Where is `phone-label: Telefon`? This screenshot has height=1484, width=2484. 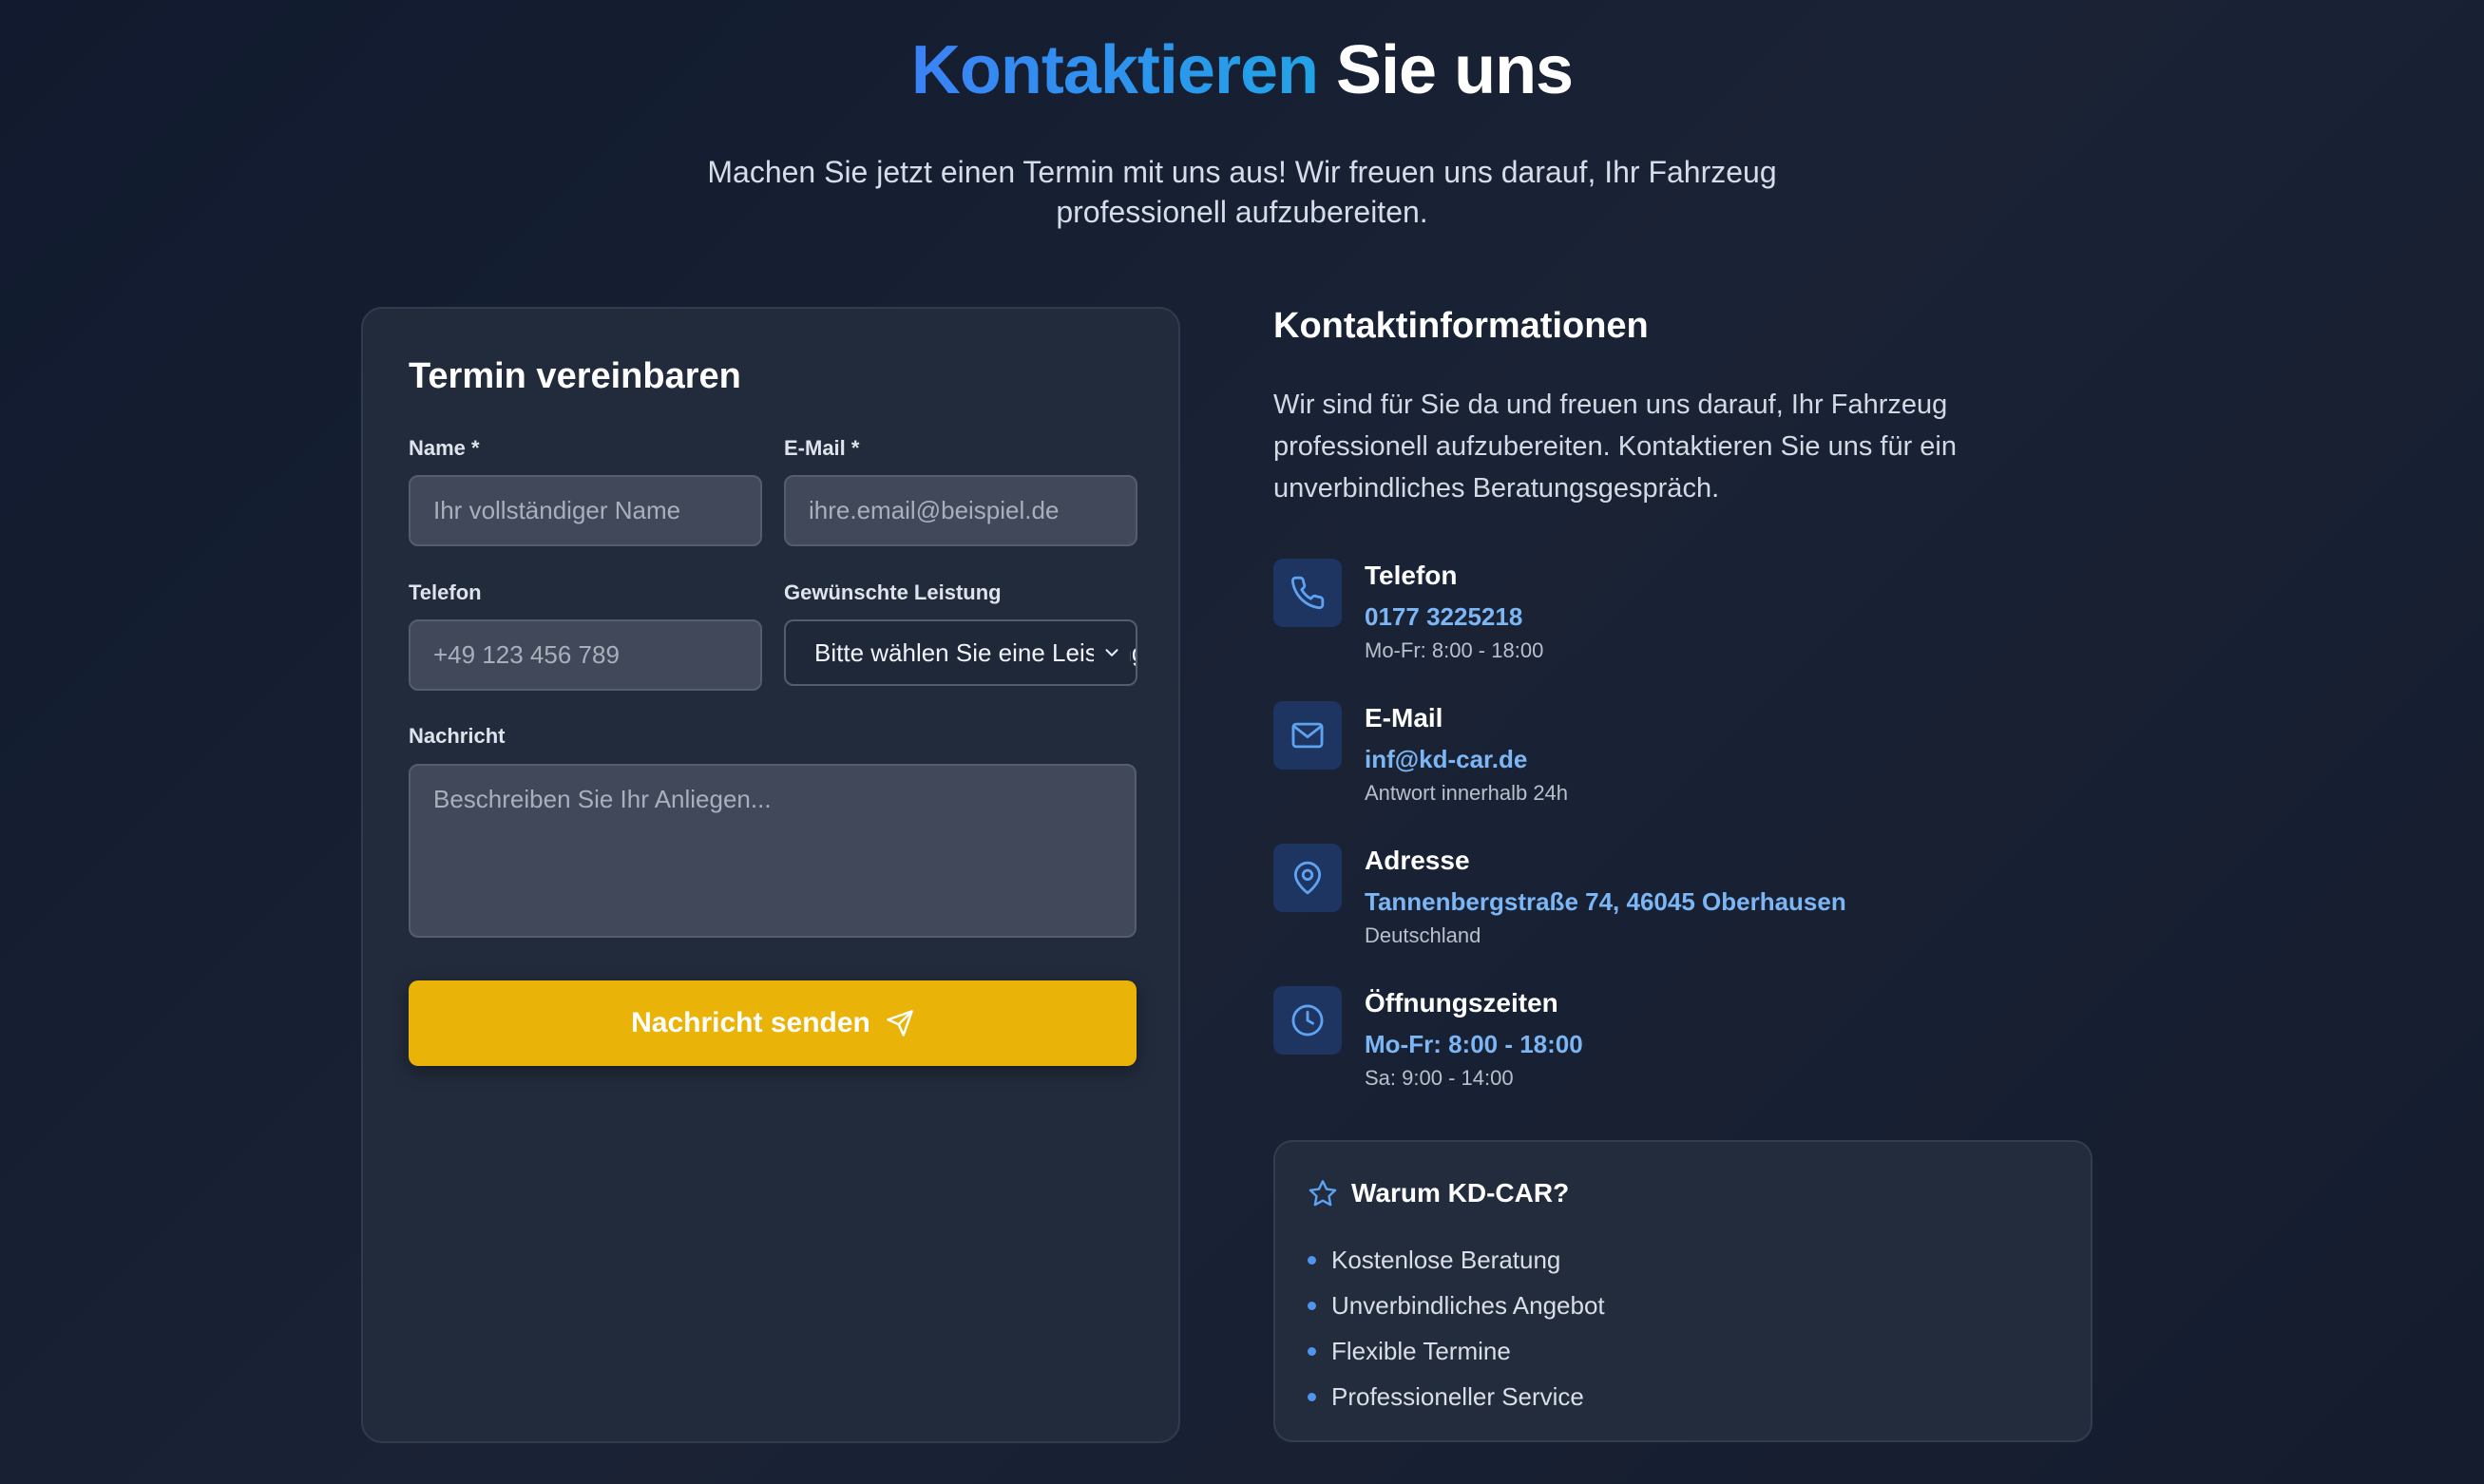
phone-label: Telefon is located at coordinates (445, 592).